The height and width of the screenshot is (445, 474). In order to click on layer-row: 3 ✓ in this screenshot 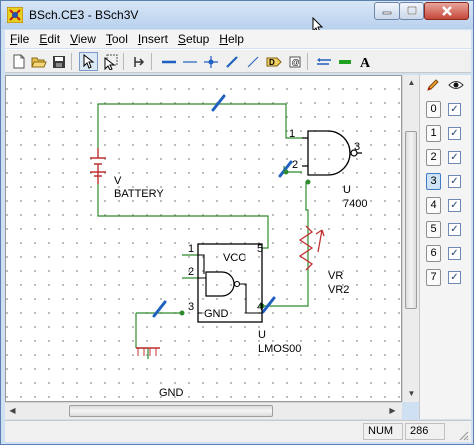, I will do `click(446, 182)`.